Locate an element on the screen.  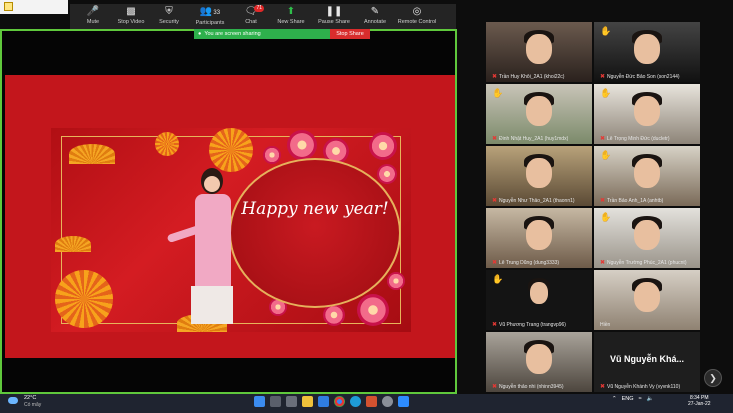
pause-share-button: ❚❚ Pause Share is located at coordinates (334, 17).